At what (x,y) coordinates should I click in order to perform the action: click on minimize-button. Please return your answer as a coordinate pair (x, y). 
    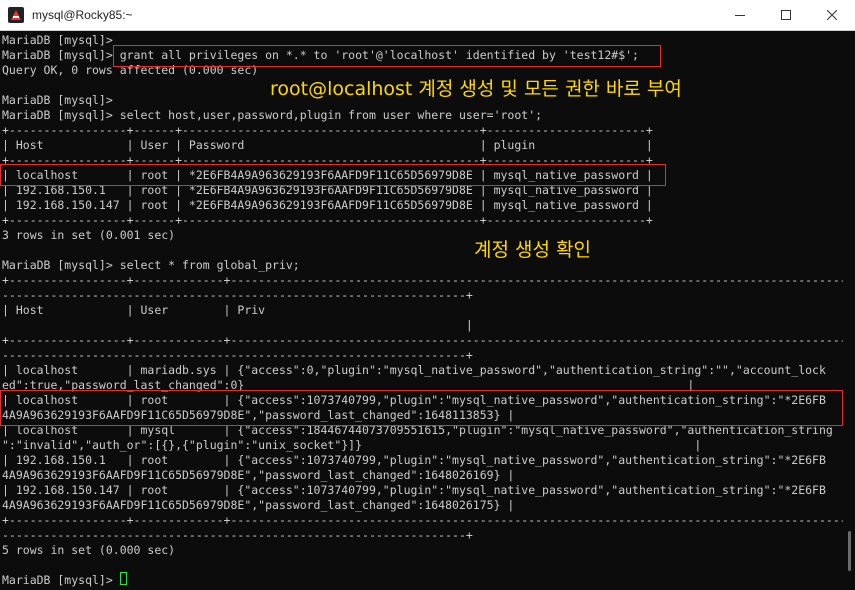
    Looking at the image, I should click on (740, 15).